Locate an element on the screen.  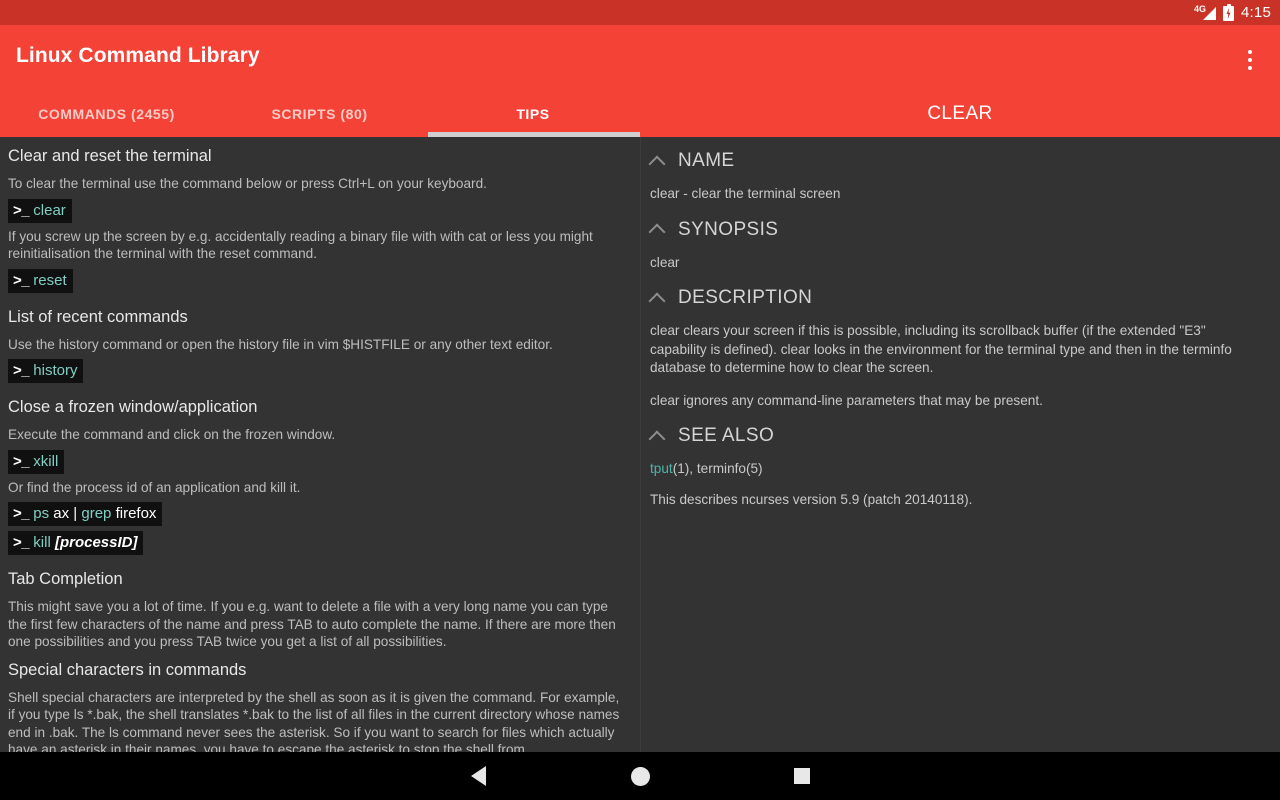
back-triangle-icon is located at coordinates (478, 776).